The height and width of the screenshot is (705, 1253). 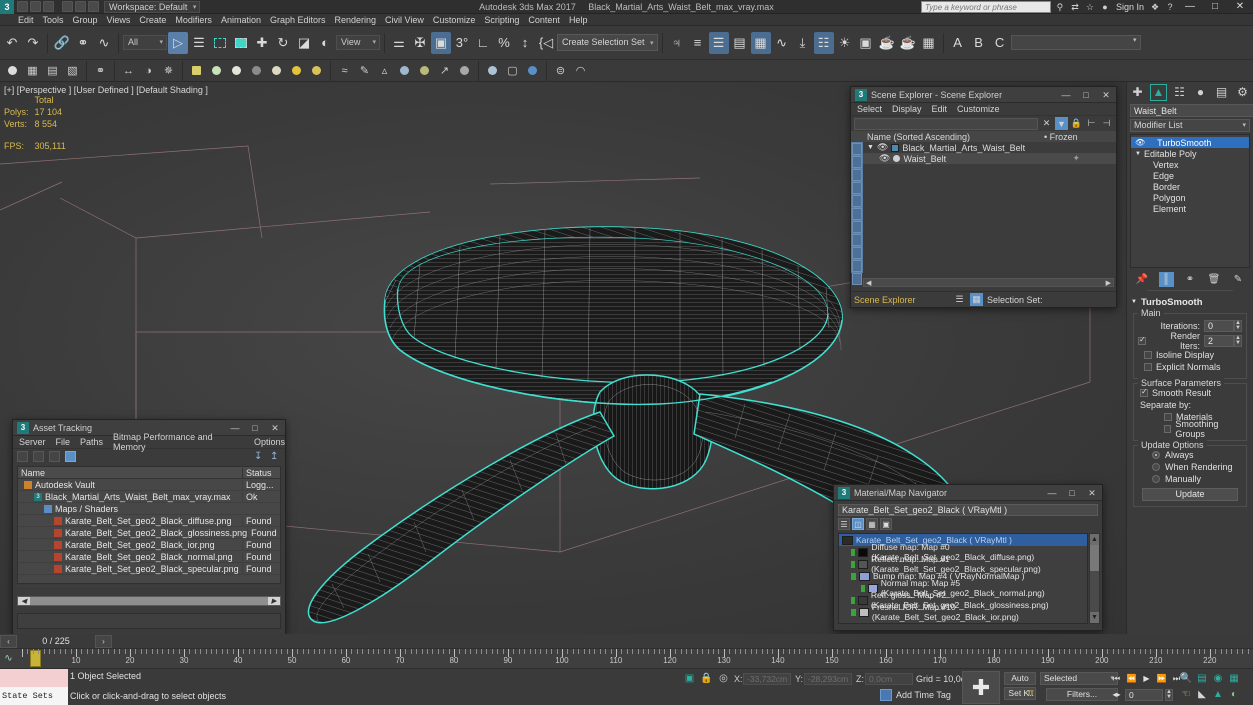 I want to click on camera-free-icon, so click(x=464, y=71).